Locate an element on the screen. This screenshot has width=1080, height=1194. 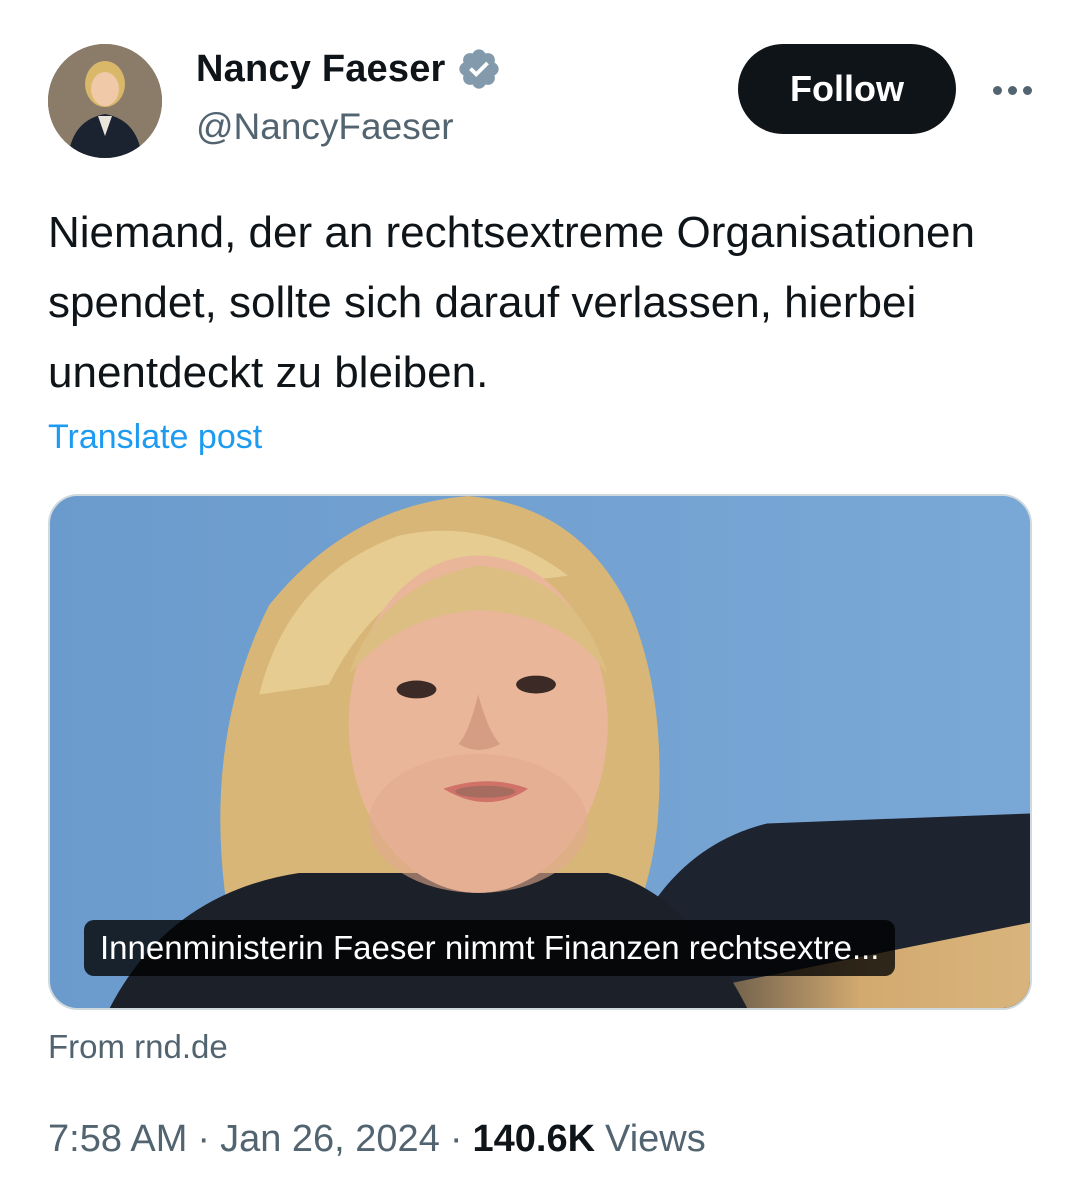
translate-post-link: Translate post is located at coordinates (155, 437).